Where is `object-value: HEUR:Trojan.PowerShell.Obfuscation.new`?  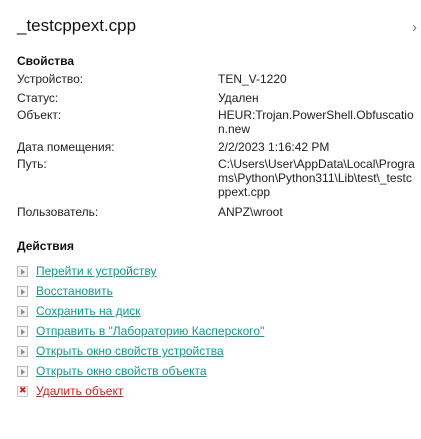 object-value: HEUR:Trojan.PowerShell.Obfuscation.new is located at coordinates (316, 122).